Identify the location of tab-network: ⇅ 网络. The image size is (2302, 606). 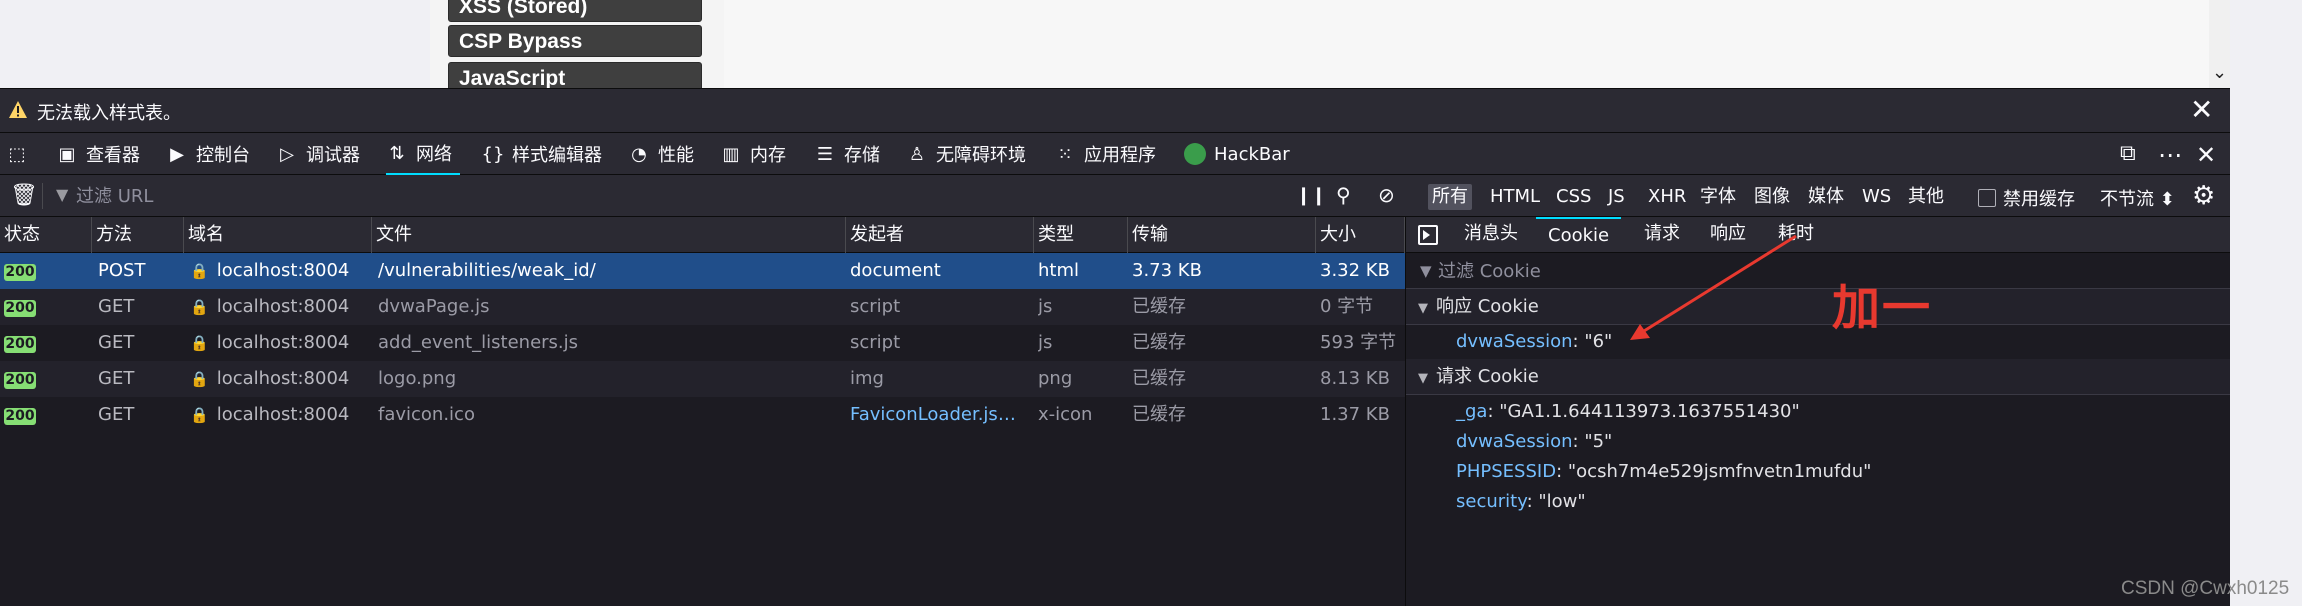
(423, 154).